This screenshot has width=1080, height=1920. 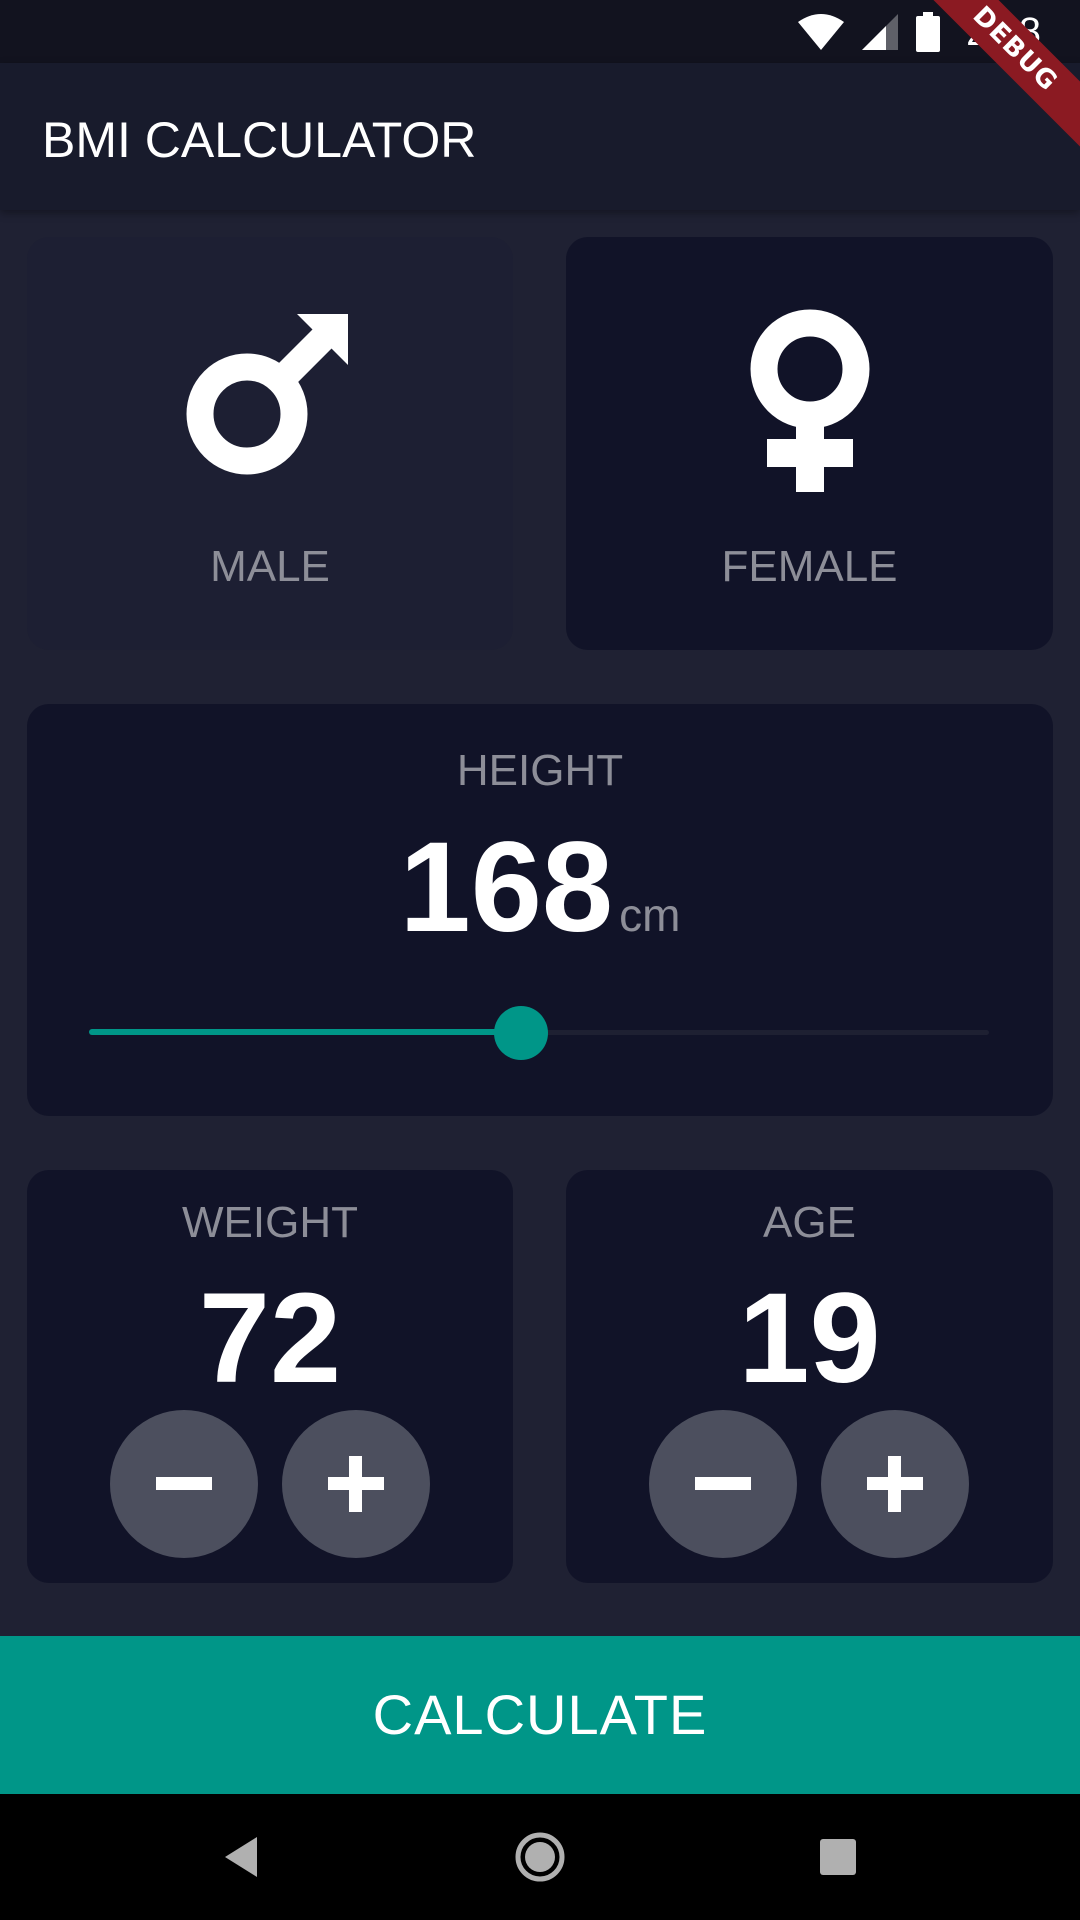 I want to click on slider-thumb, so click(x=521, y=1033).